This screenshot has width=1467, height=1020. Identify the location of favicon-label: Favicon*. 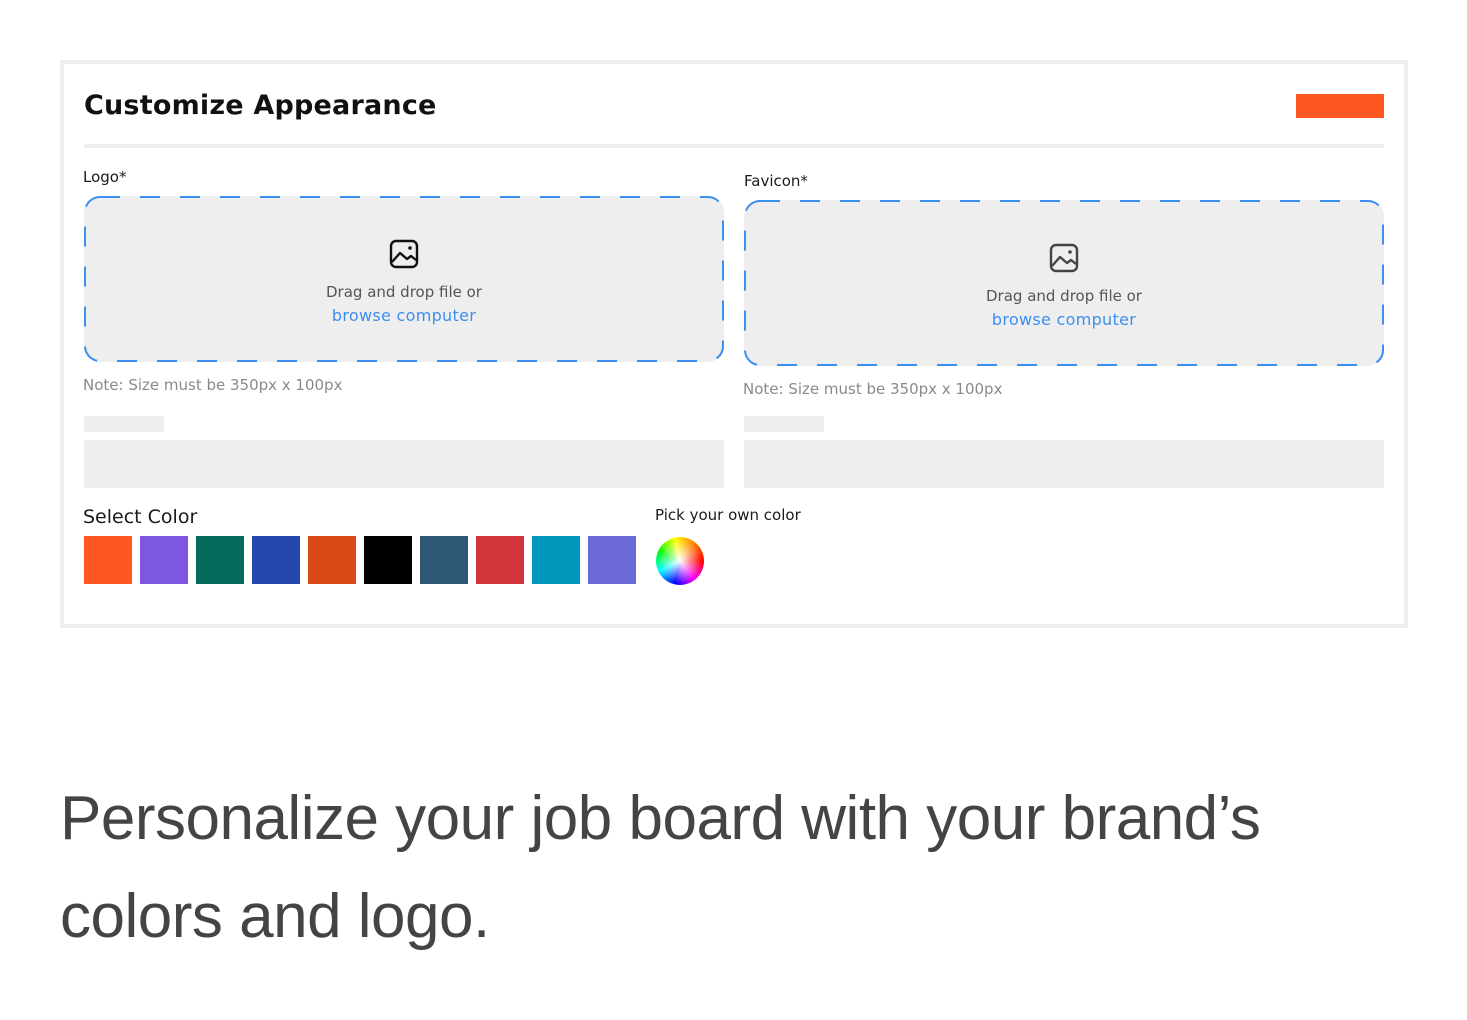
(776, 181).